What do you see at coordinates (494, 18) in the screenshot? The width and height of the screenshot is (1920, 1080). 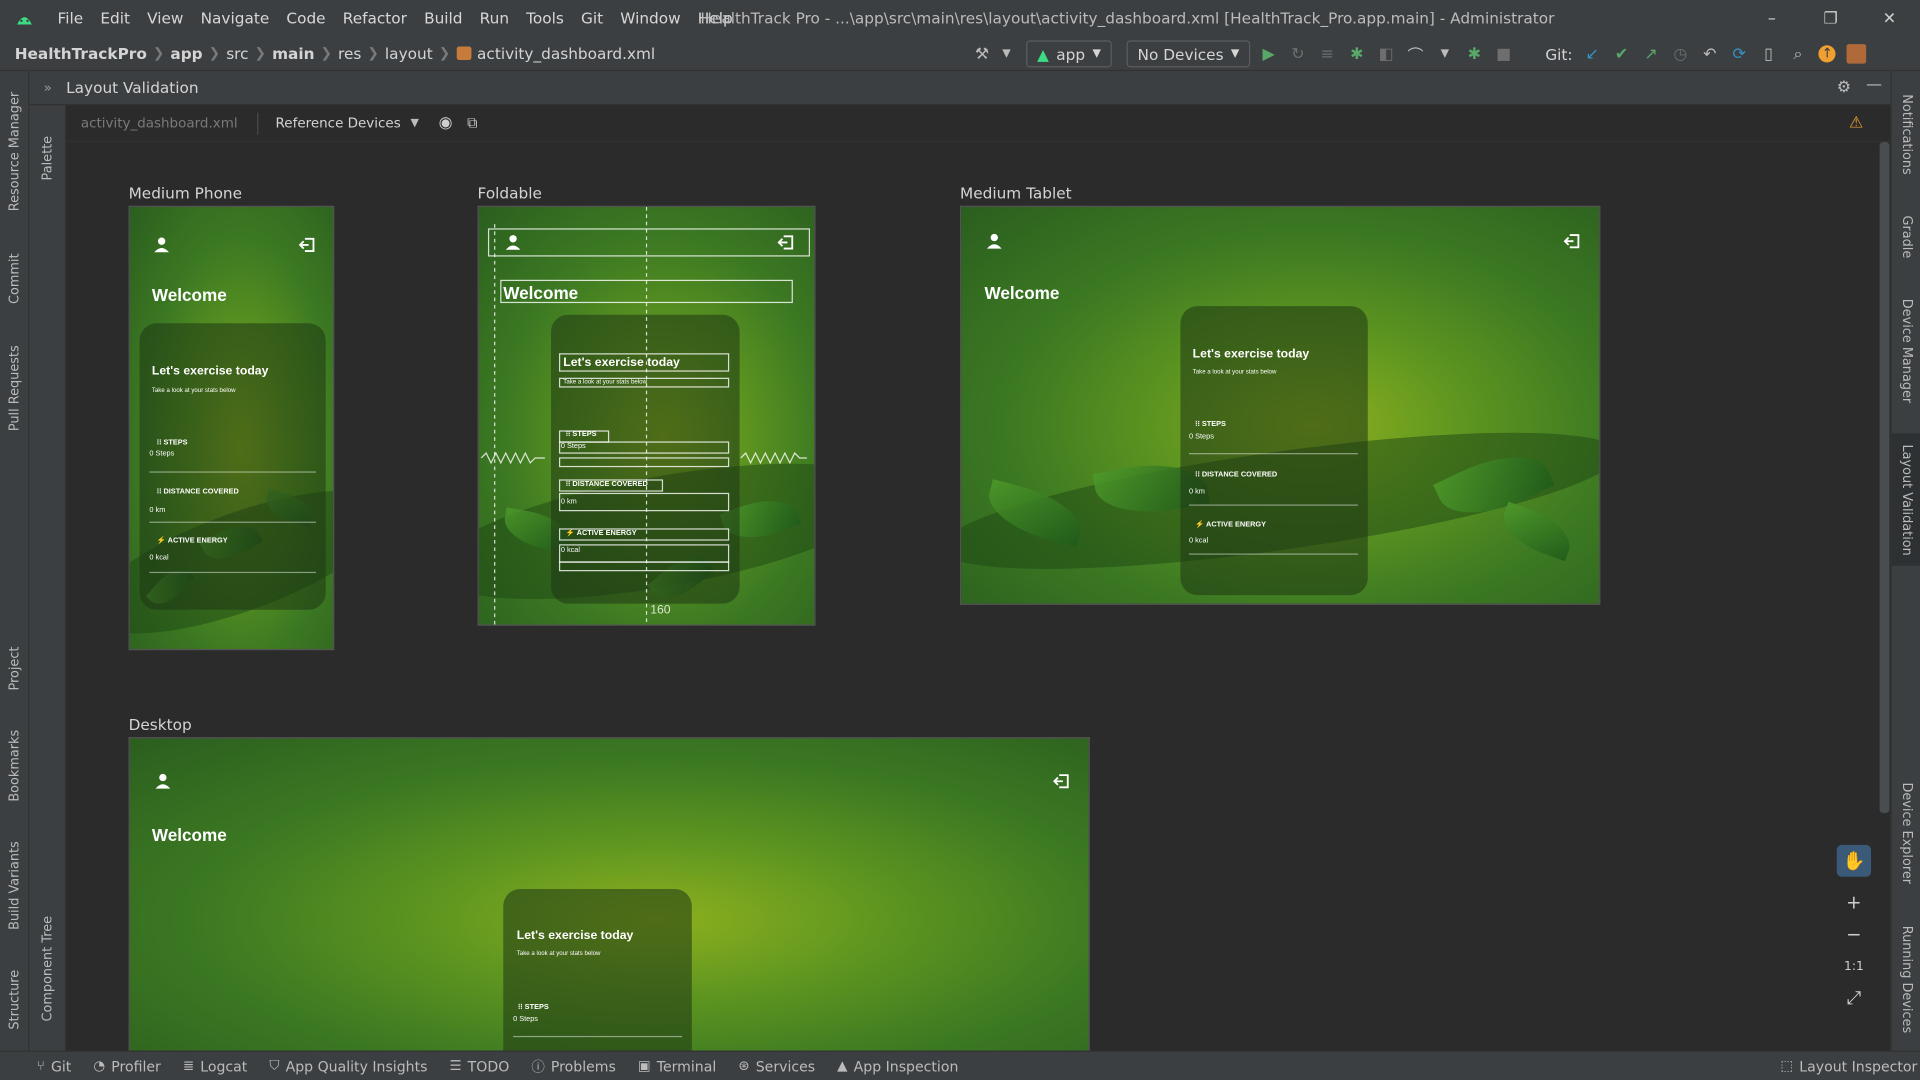 I see `menu-run: Run` at bounding box center [494, 18].